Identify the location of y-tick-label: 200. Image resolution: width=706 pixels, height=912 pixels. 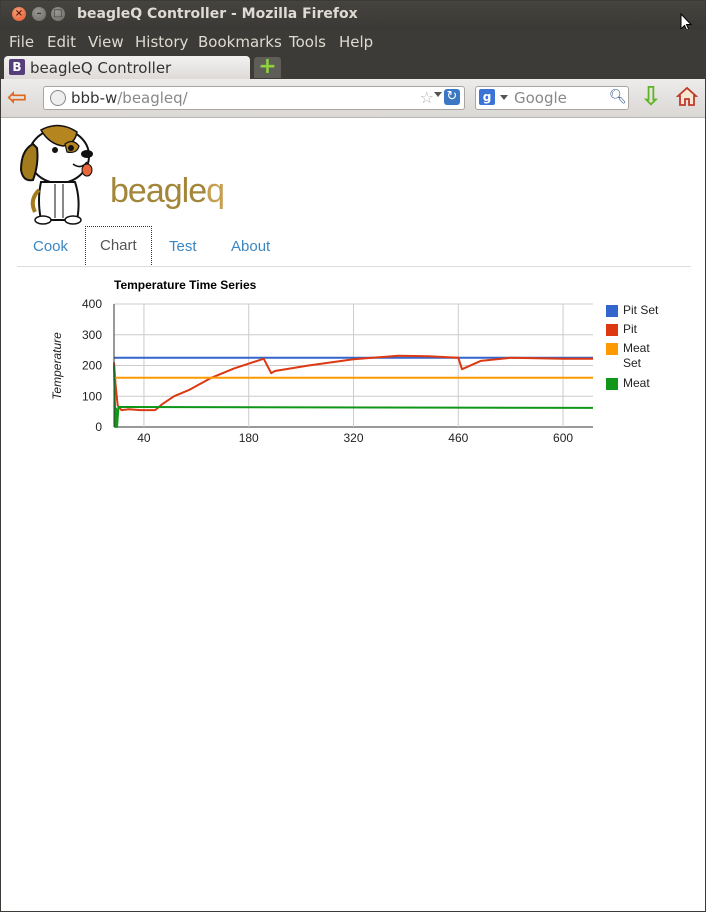
(92, 366).